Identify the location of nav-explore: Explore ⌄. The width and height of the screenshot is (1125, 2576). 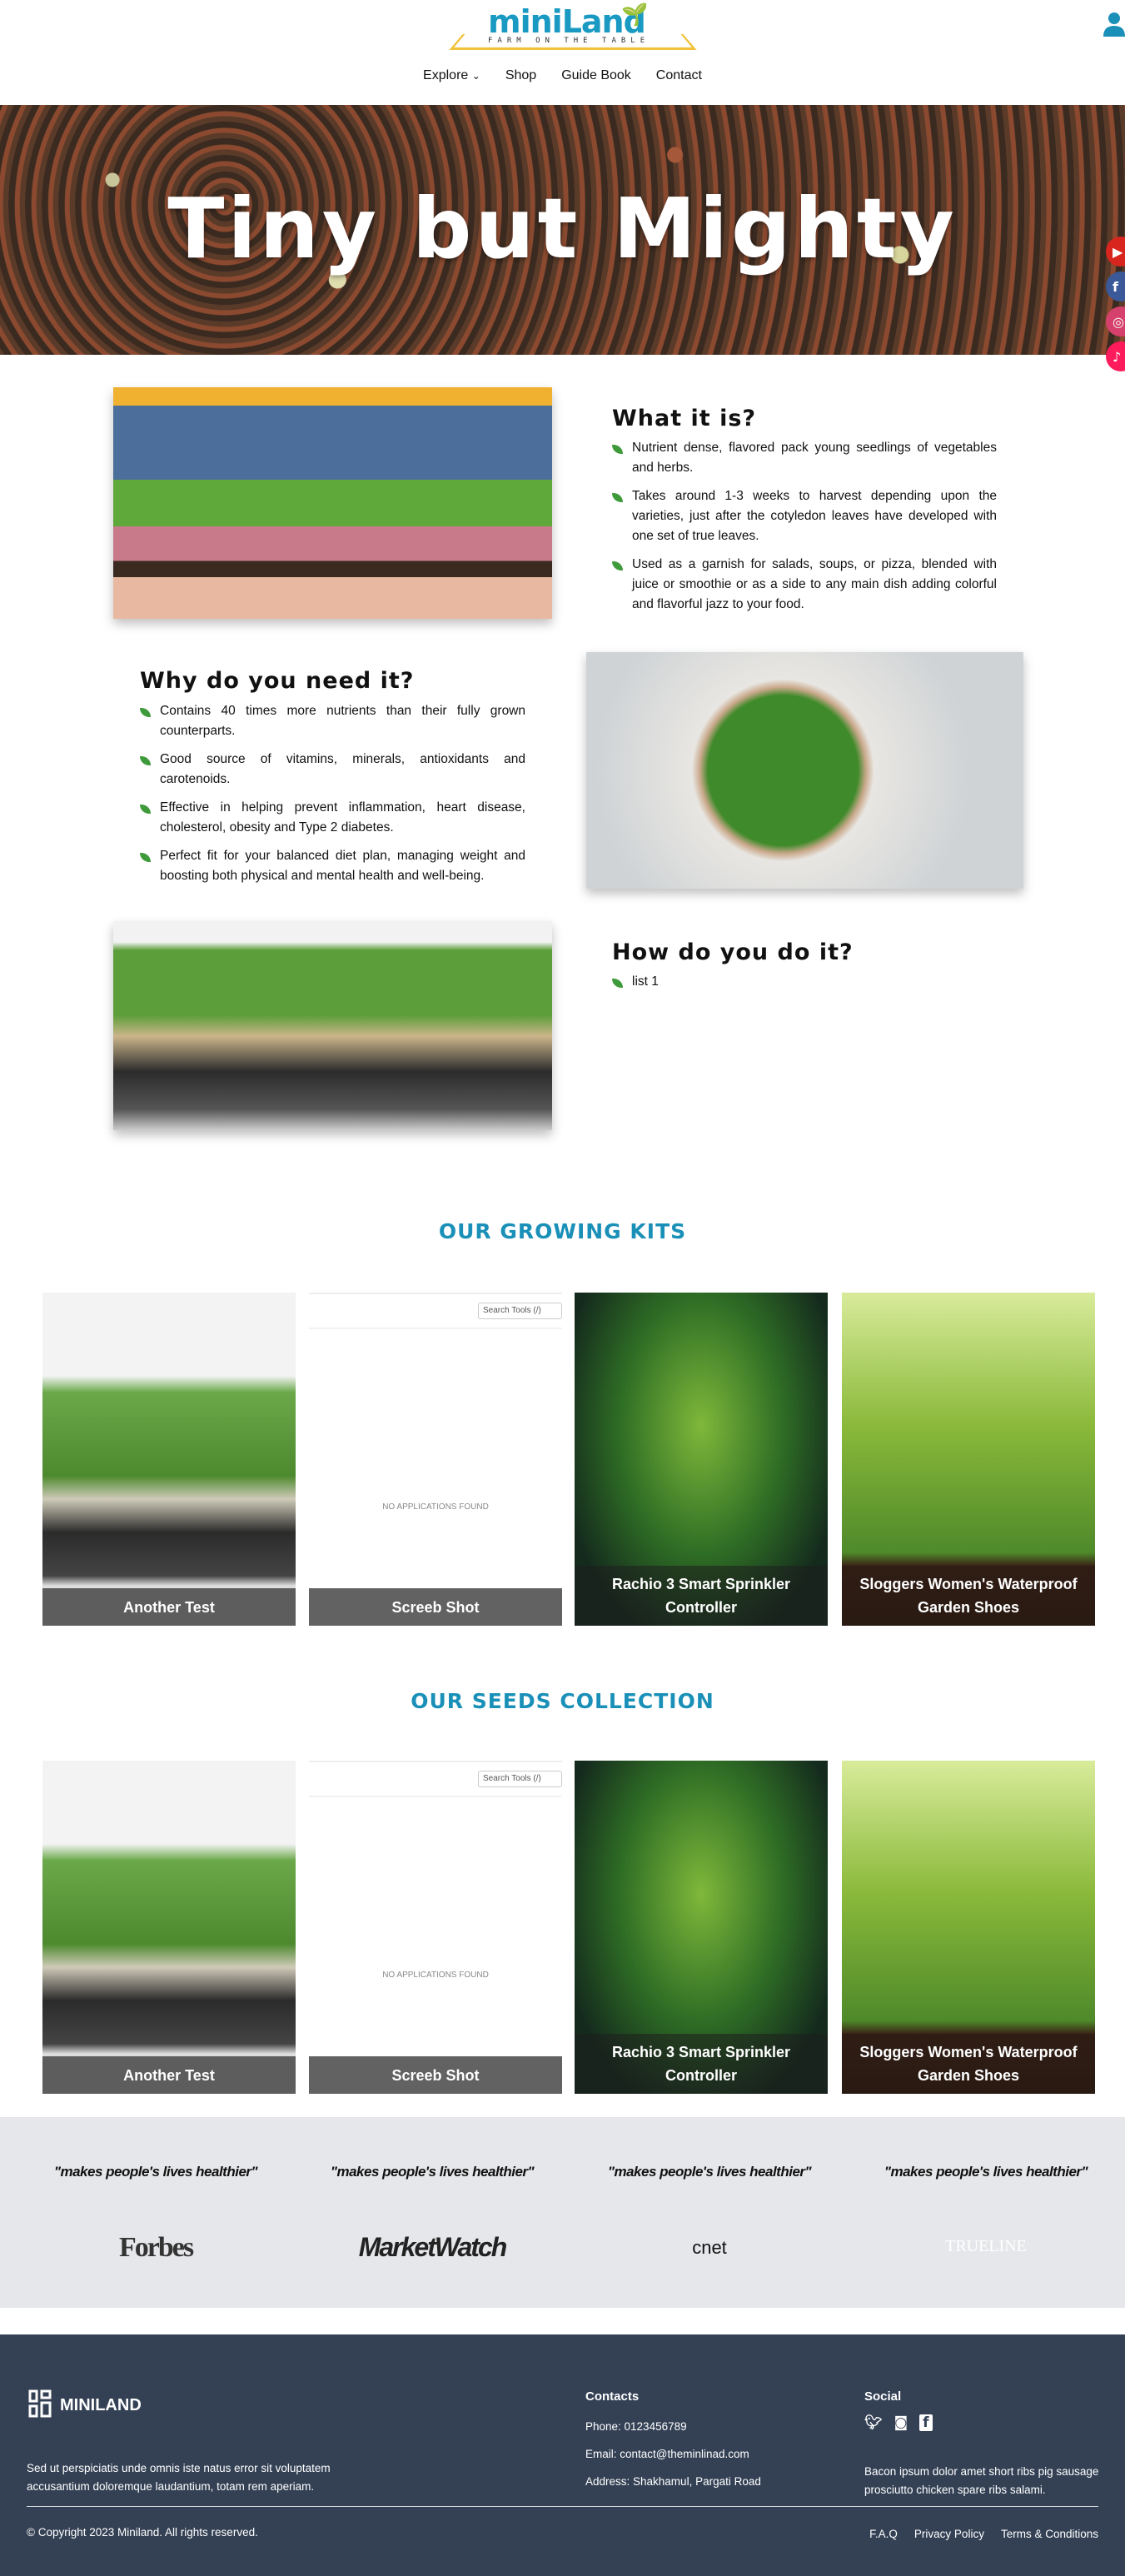
(451, 75).